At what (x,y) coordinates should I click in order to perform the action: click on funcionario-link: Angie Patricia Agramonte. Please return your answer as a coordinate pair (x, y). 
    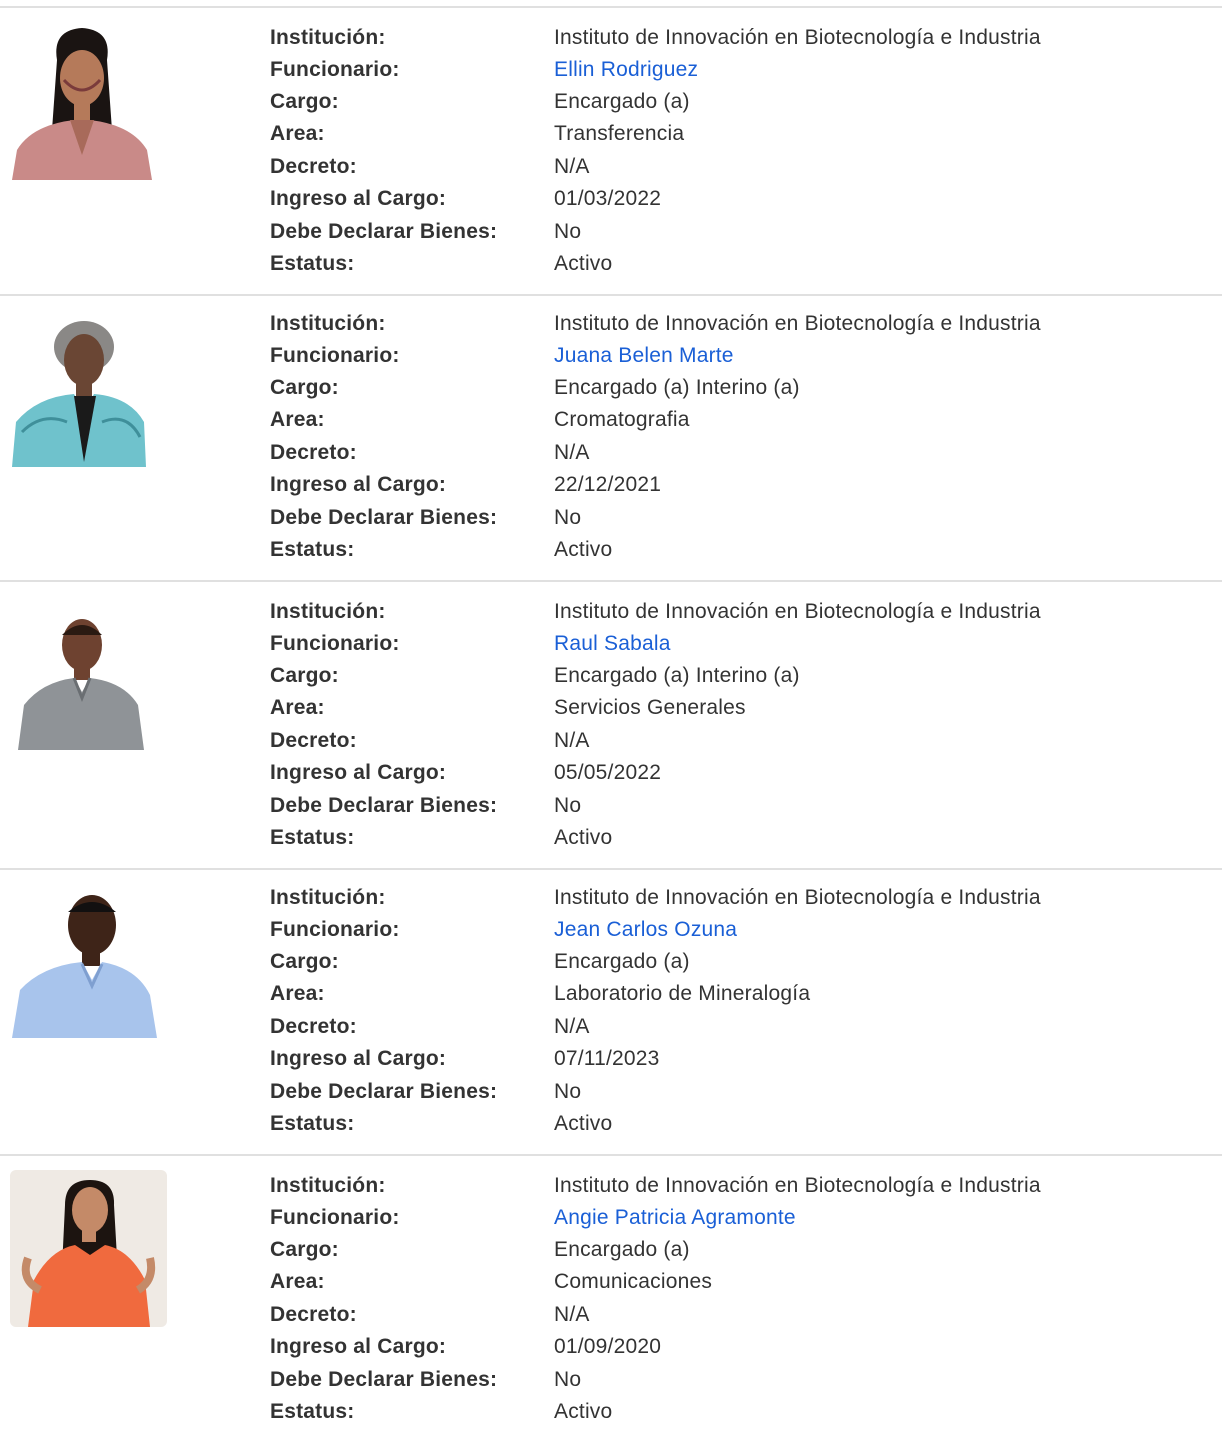
    Looking at the image, I should click on (675, 1218).